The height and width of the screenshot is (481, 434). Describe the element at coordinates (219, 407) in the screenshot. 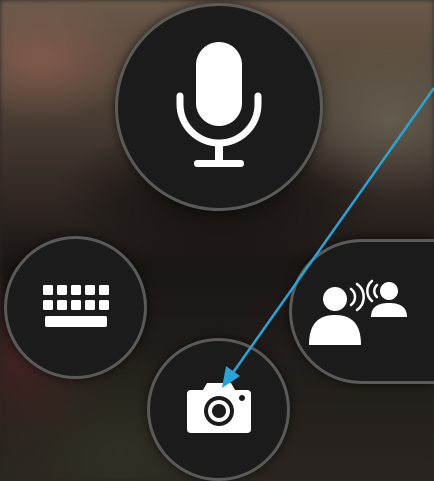

I see `camera-icon` at that location.